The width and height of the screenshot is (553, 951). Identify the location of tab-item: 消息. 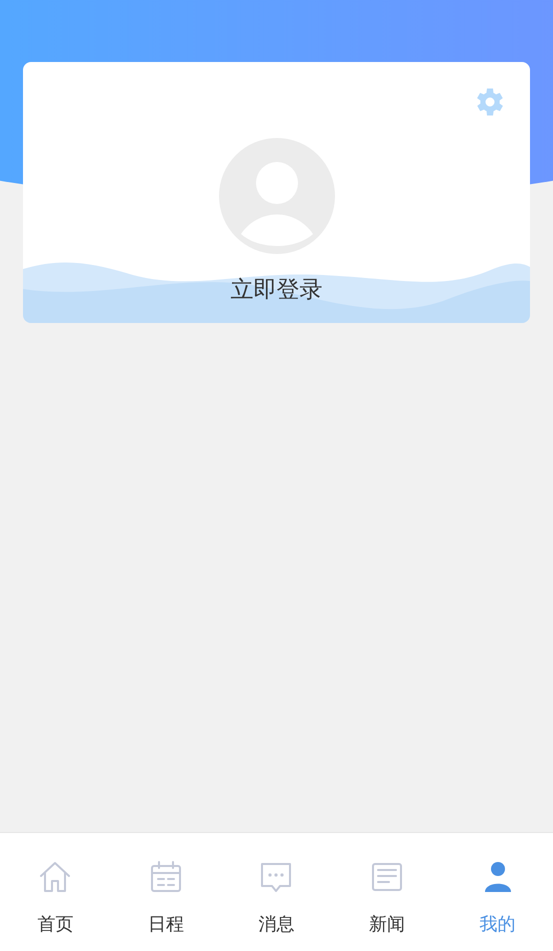
(276, 892).